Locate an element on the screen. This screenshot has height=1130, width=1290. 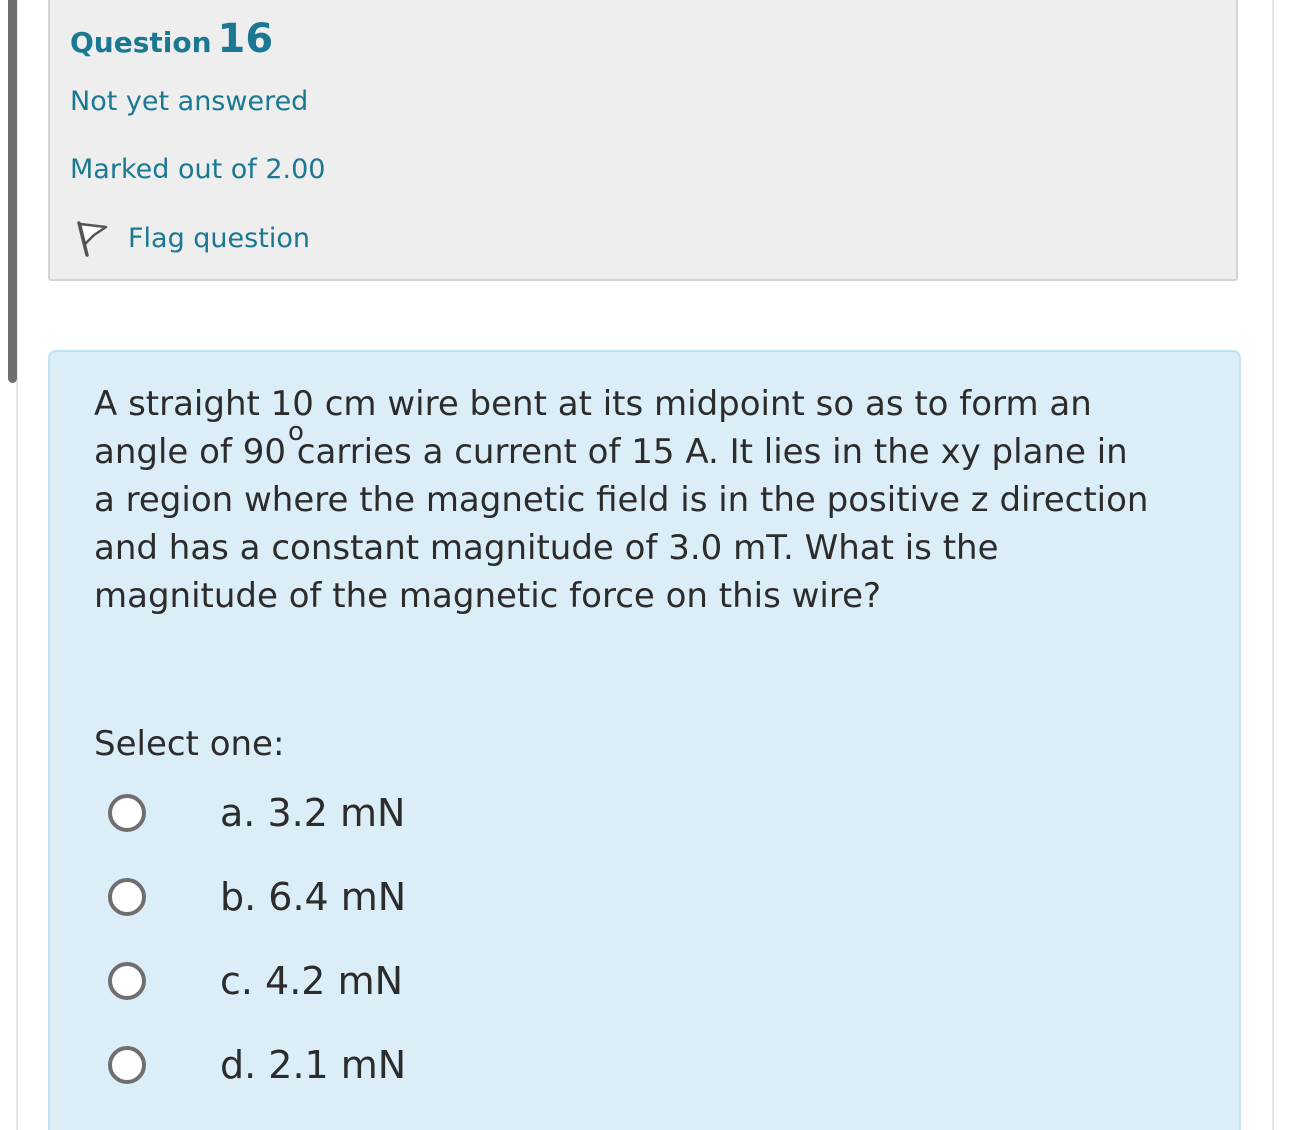
radio-button-b is located at coordinates (127, 897).